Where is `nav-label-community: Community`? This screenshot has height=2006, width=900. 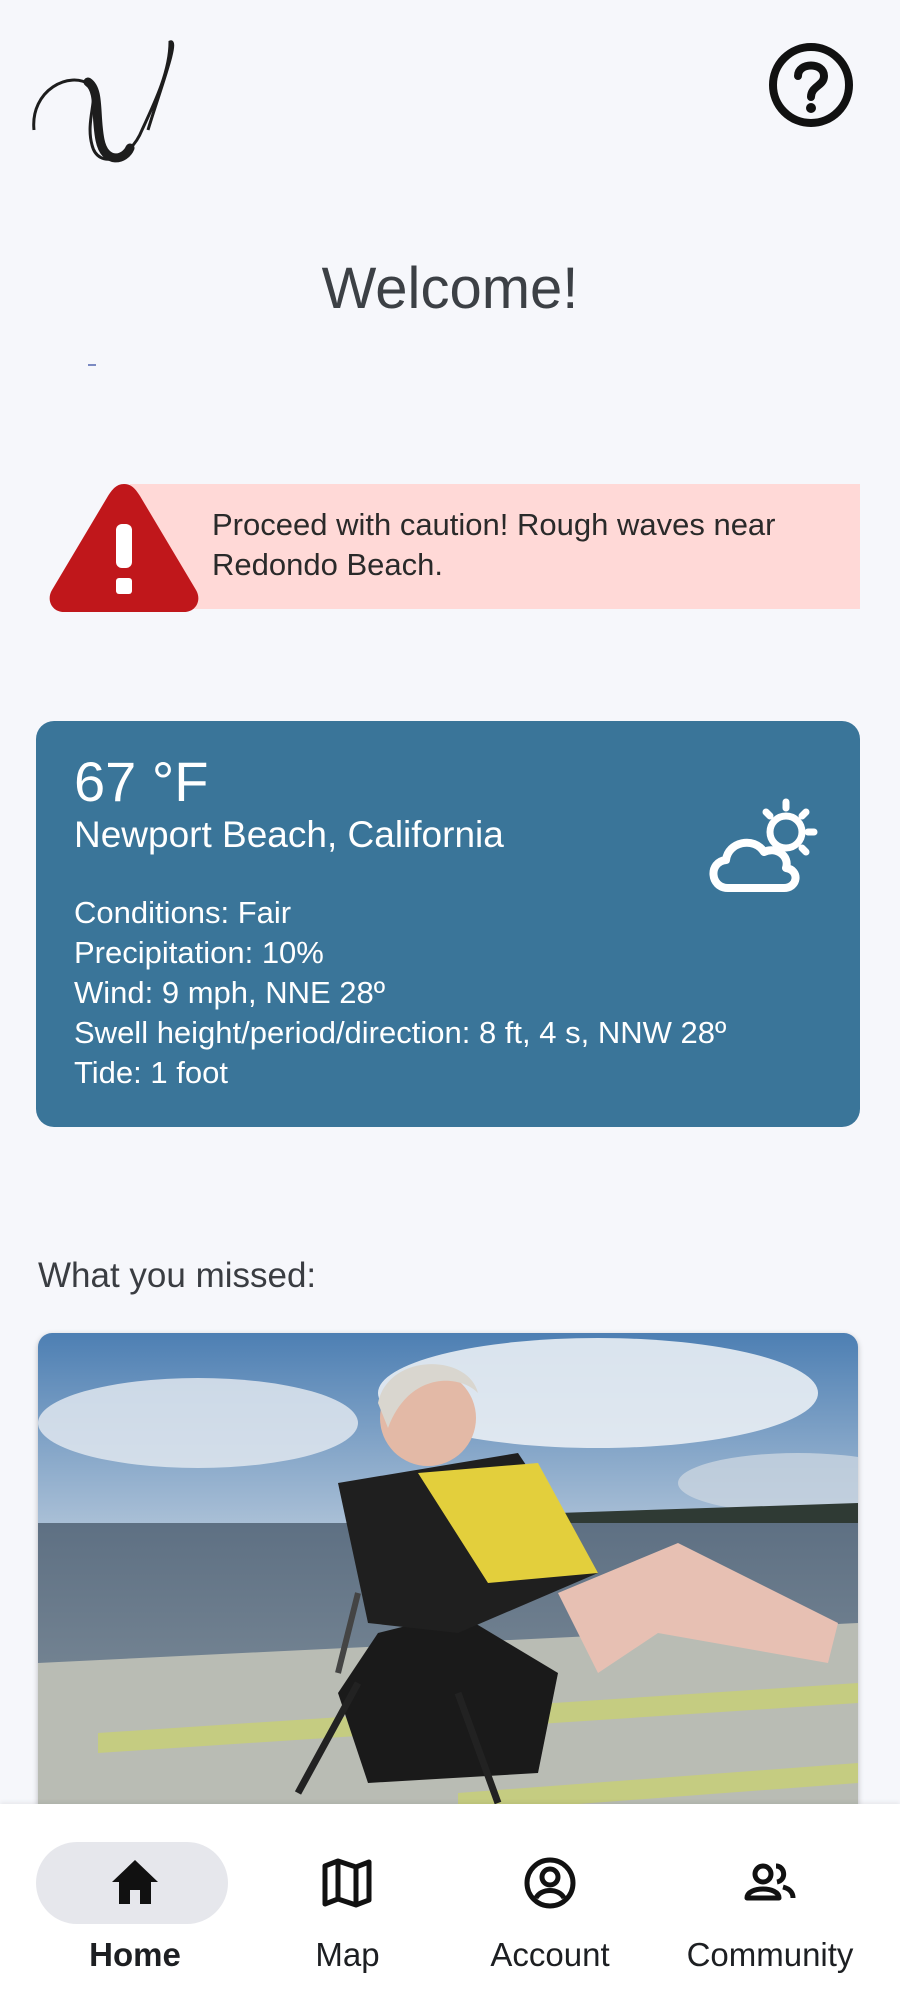 nav-label-community: Community is located at coordinates (770, 1954).